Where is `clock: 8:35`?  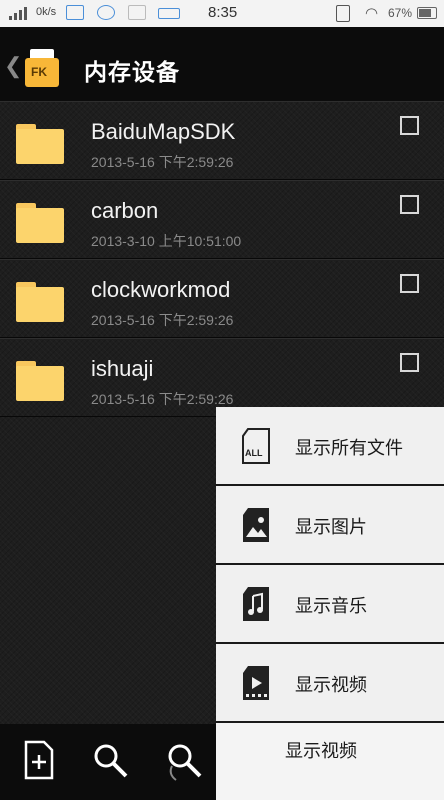 clock: 8:35 is located at coordinates (223, 12).